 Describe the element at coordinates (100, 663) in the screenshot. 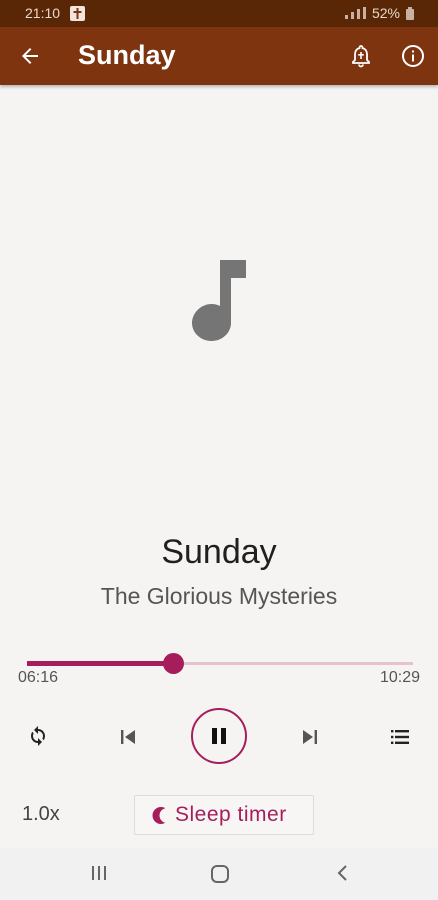

I see `seek-bar-progress` at that location.